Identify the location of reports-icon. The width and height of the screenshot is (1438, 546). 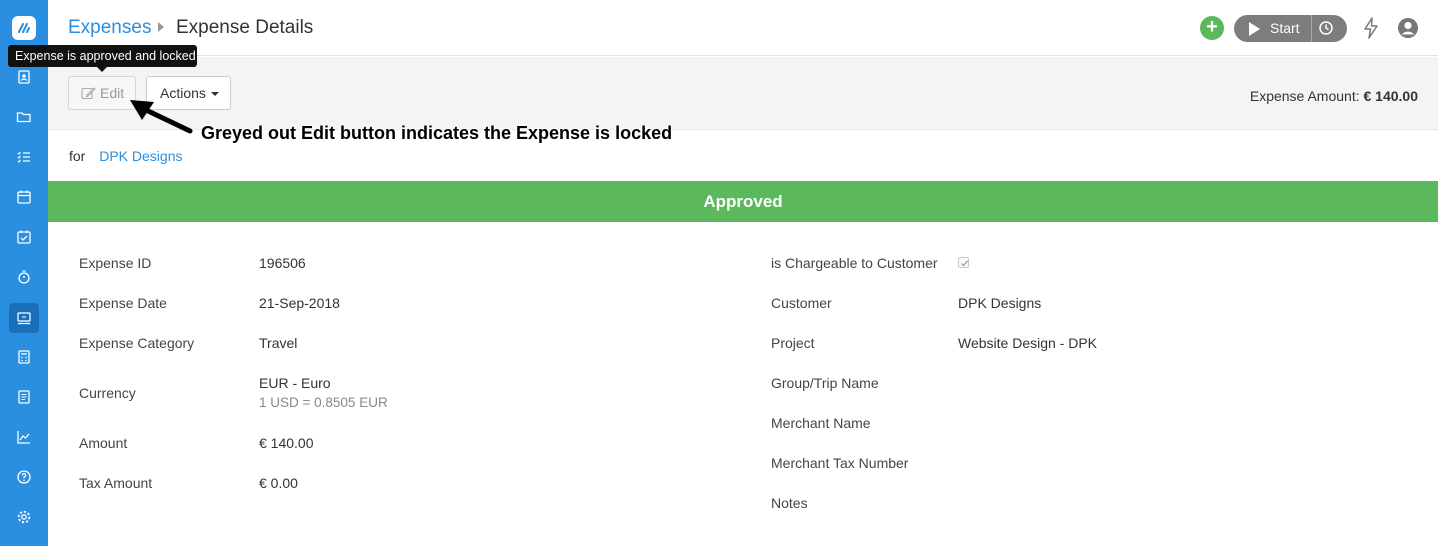
(24, 437).